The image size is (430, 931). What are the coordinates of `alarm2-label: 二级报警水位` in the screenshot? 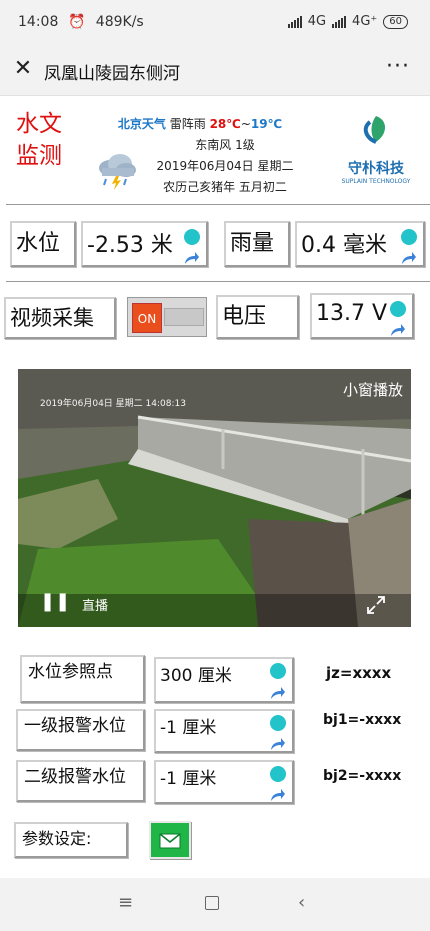 It's located at (80, 781).